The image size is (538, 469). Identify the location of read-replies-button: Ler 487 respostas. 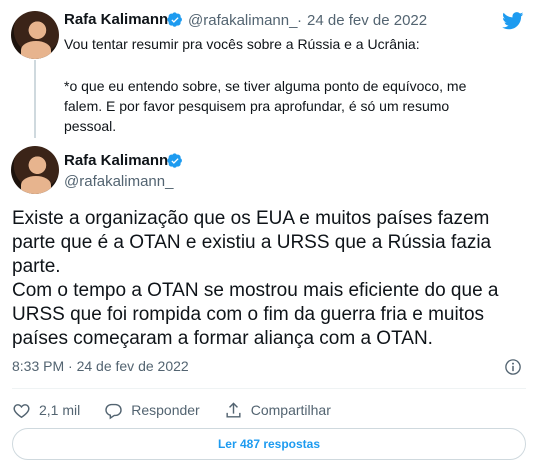
(269, 444).